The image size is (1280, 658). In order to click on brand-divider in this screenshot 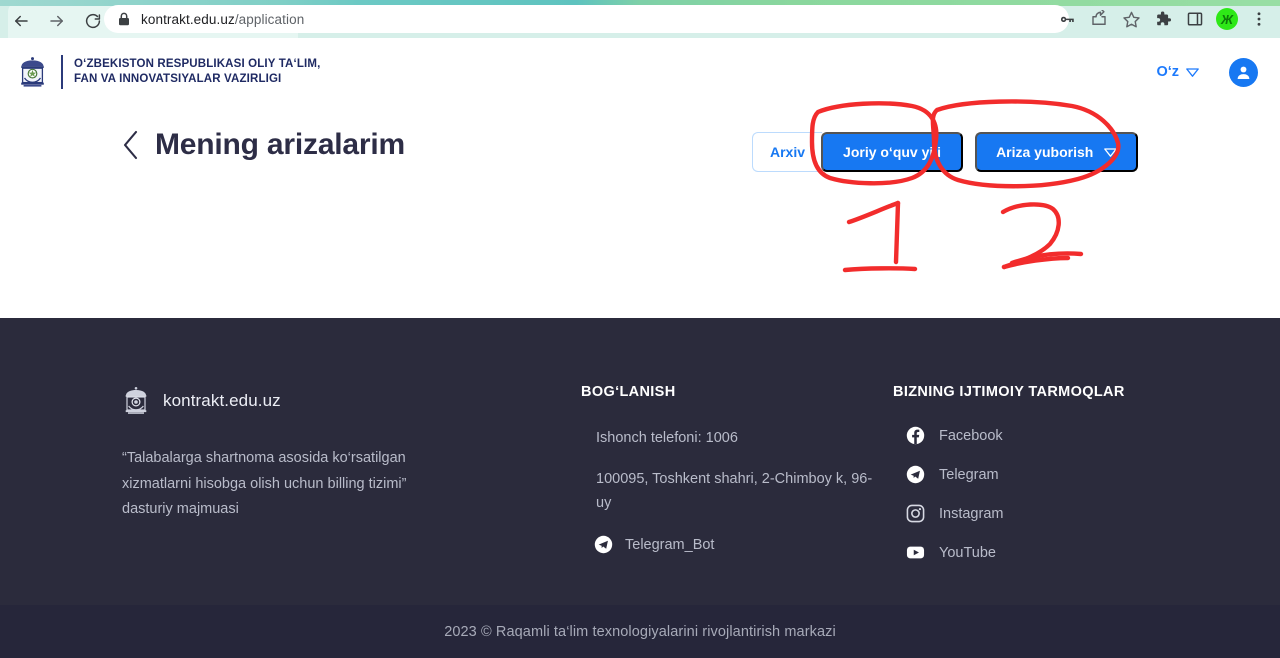, I will do `click(62, 72)`.